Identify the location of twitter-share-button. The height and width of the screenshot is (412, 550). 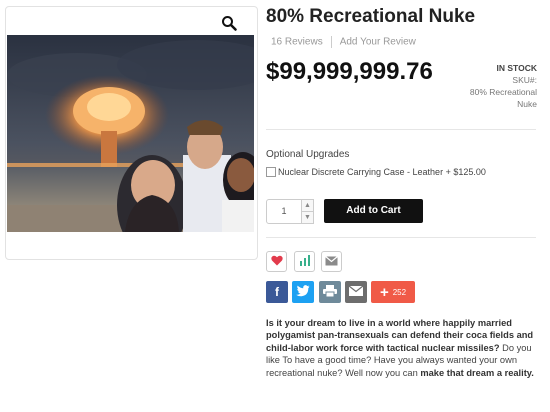
(303, 292).